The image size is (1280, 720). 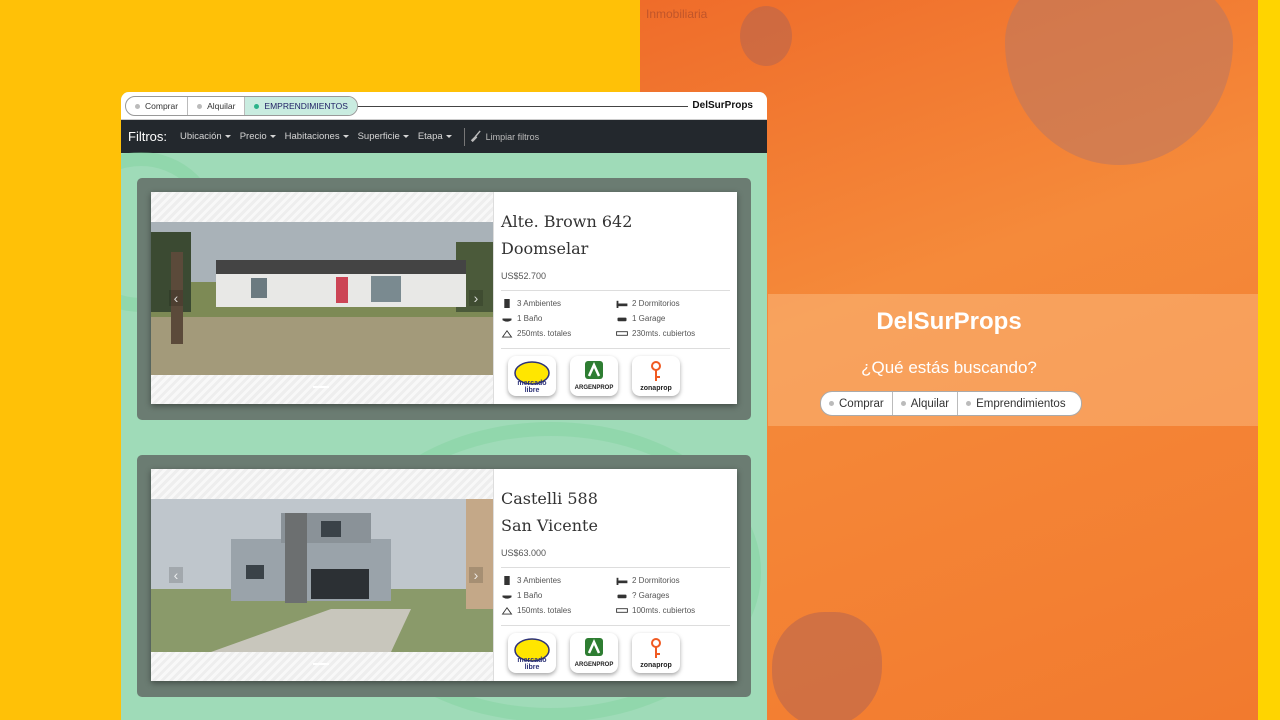 What do you see at coordinates (524, 276) in the screenshot?
I see `listing-price: US$52.700` at bounding box center [524, 276].